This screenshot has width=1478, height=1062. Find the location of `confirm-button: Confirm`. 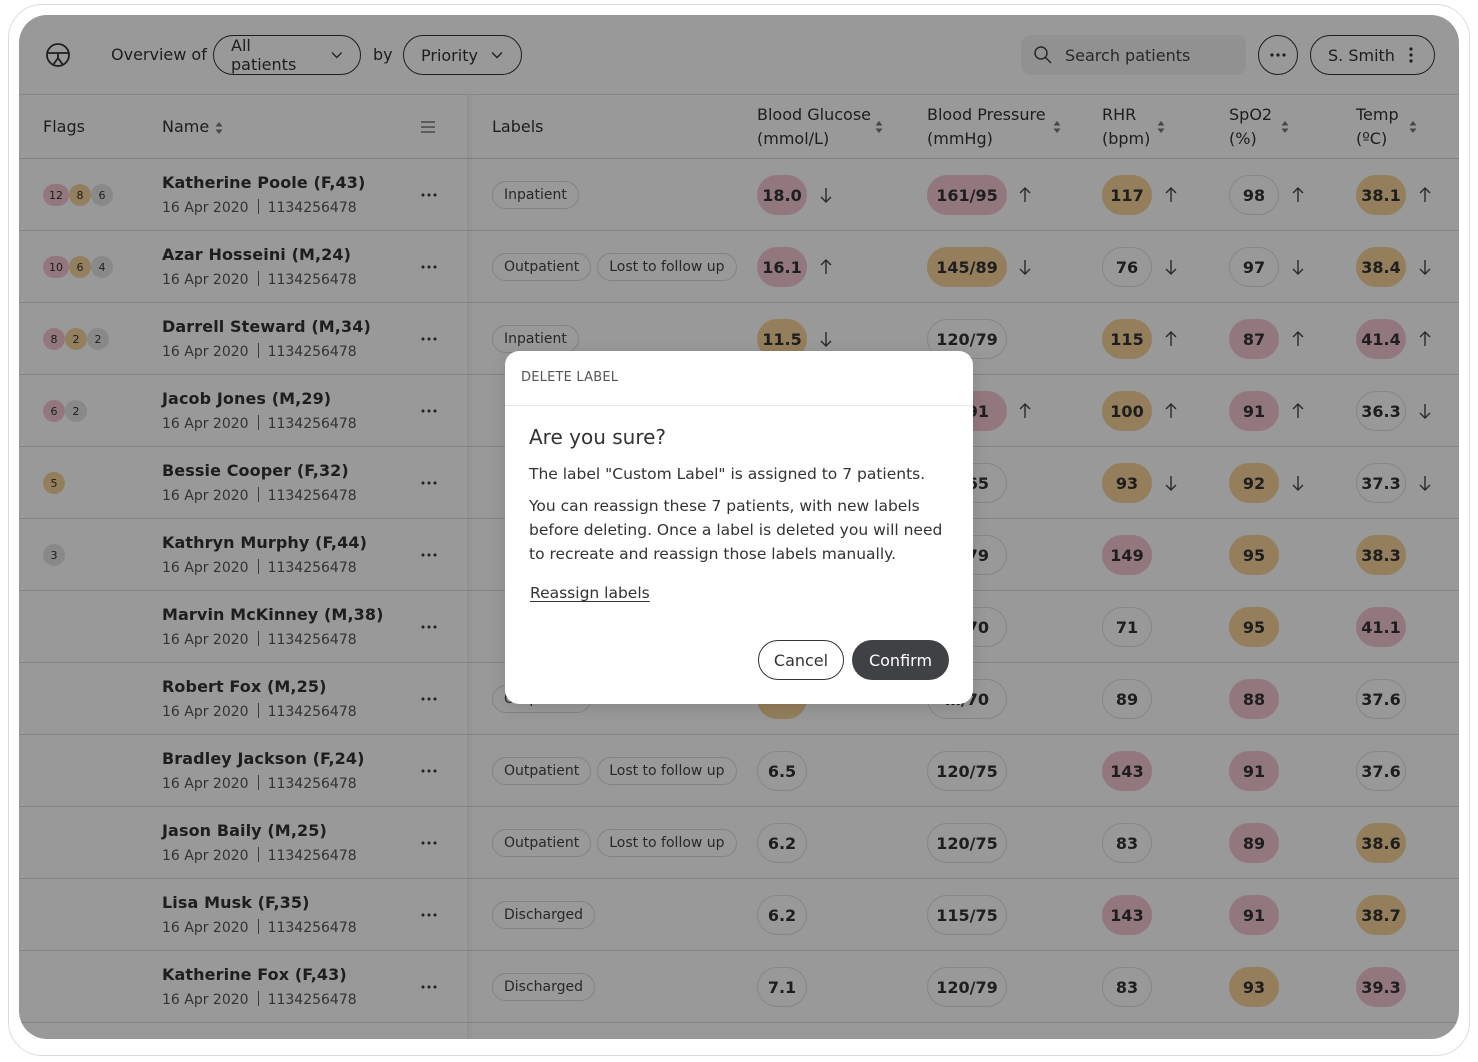

confirm-button: Confirm is located at coordinates (900, 660).